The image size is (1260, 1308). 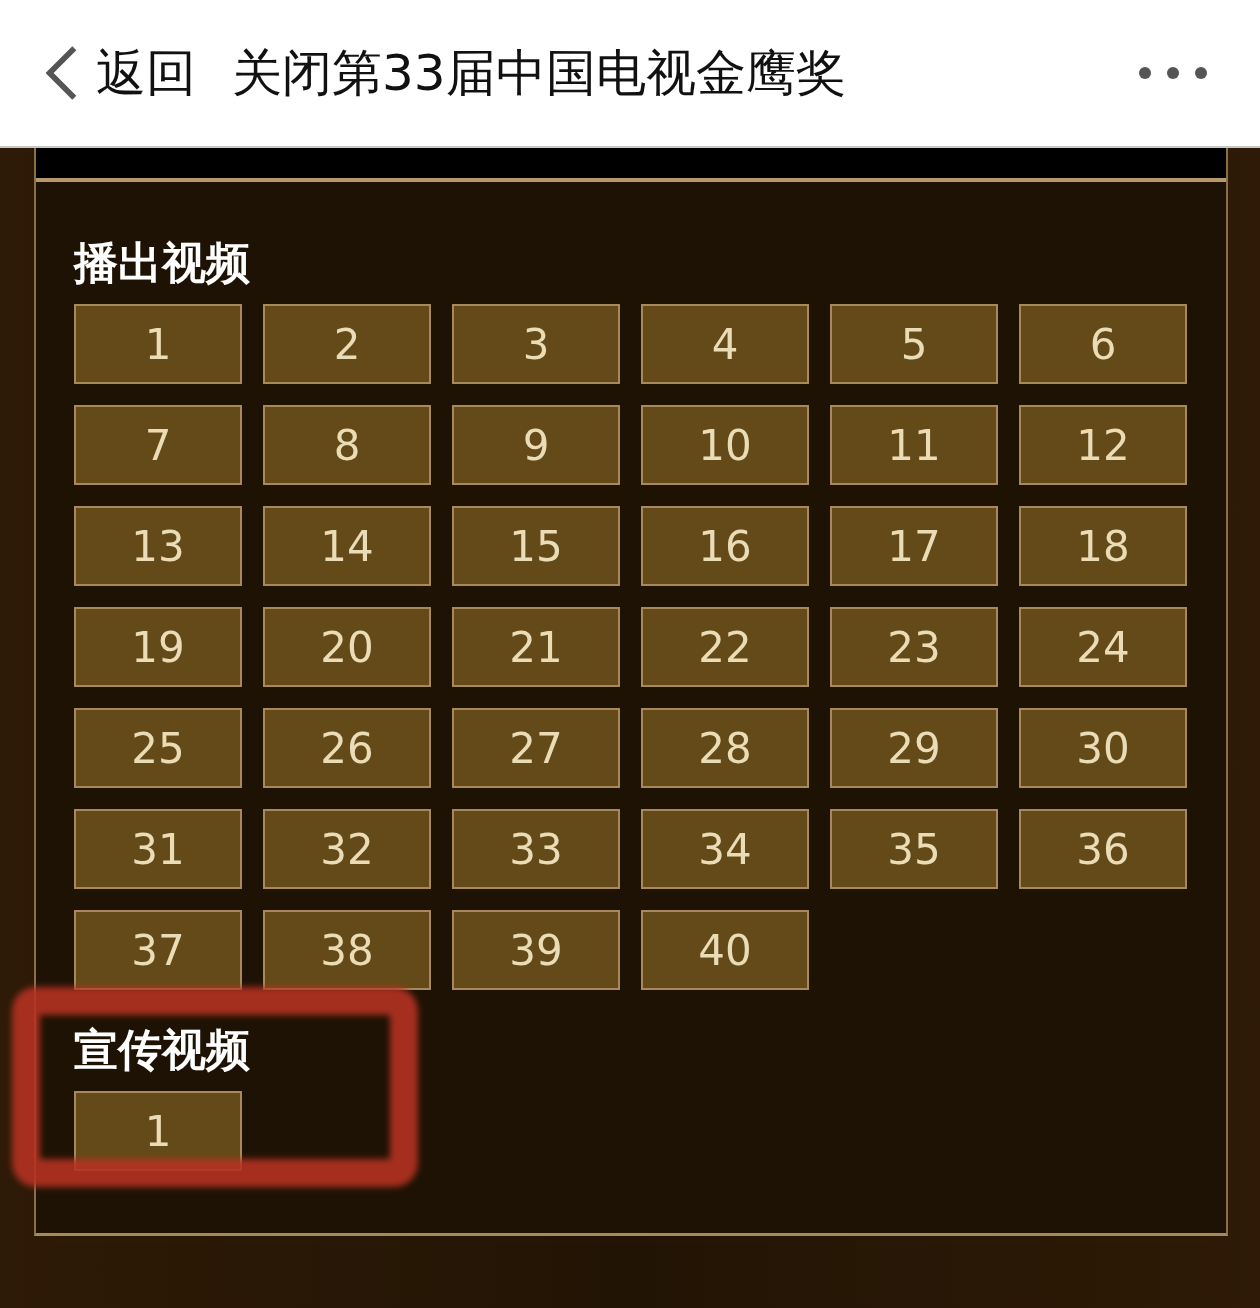 I want to click on section-title: 宣传视频, so click(x=162, y=1050).